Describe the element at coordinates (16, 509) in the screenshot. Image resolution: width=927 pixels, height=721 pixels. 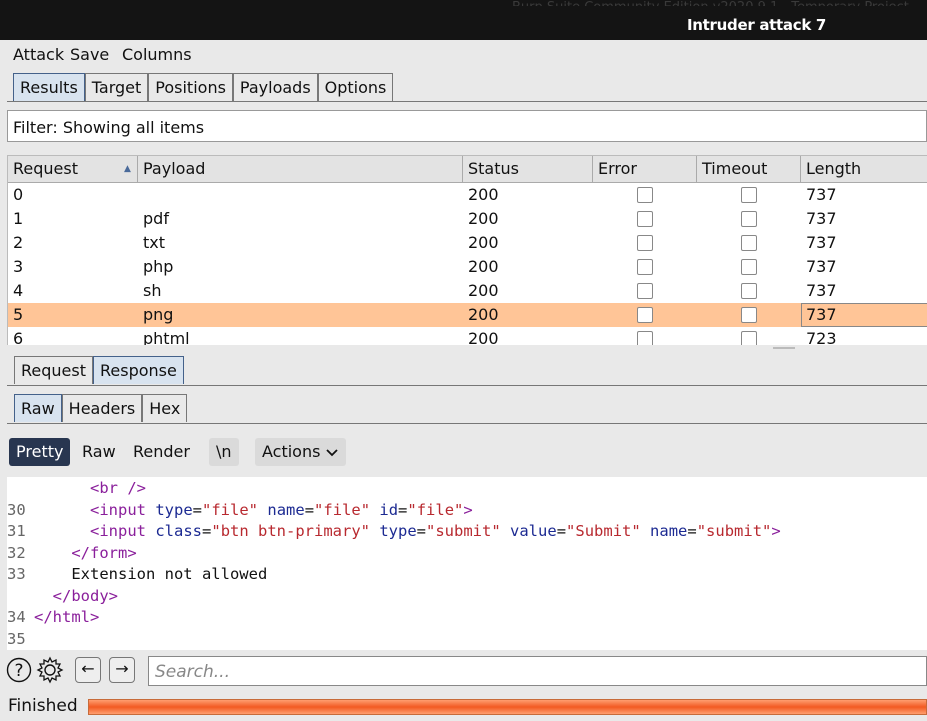
I see `line-number: 30` at that location.